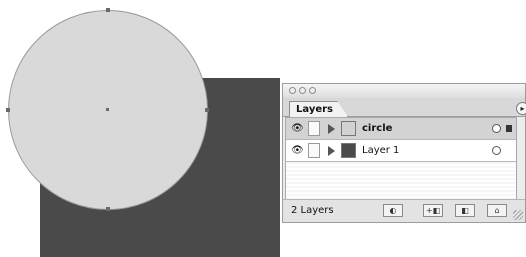  Describe the element at coordinates (401, 129) in the screenshot. I see `layer-row-circle: 👁 circle` at that location.